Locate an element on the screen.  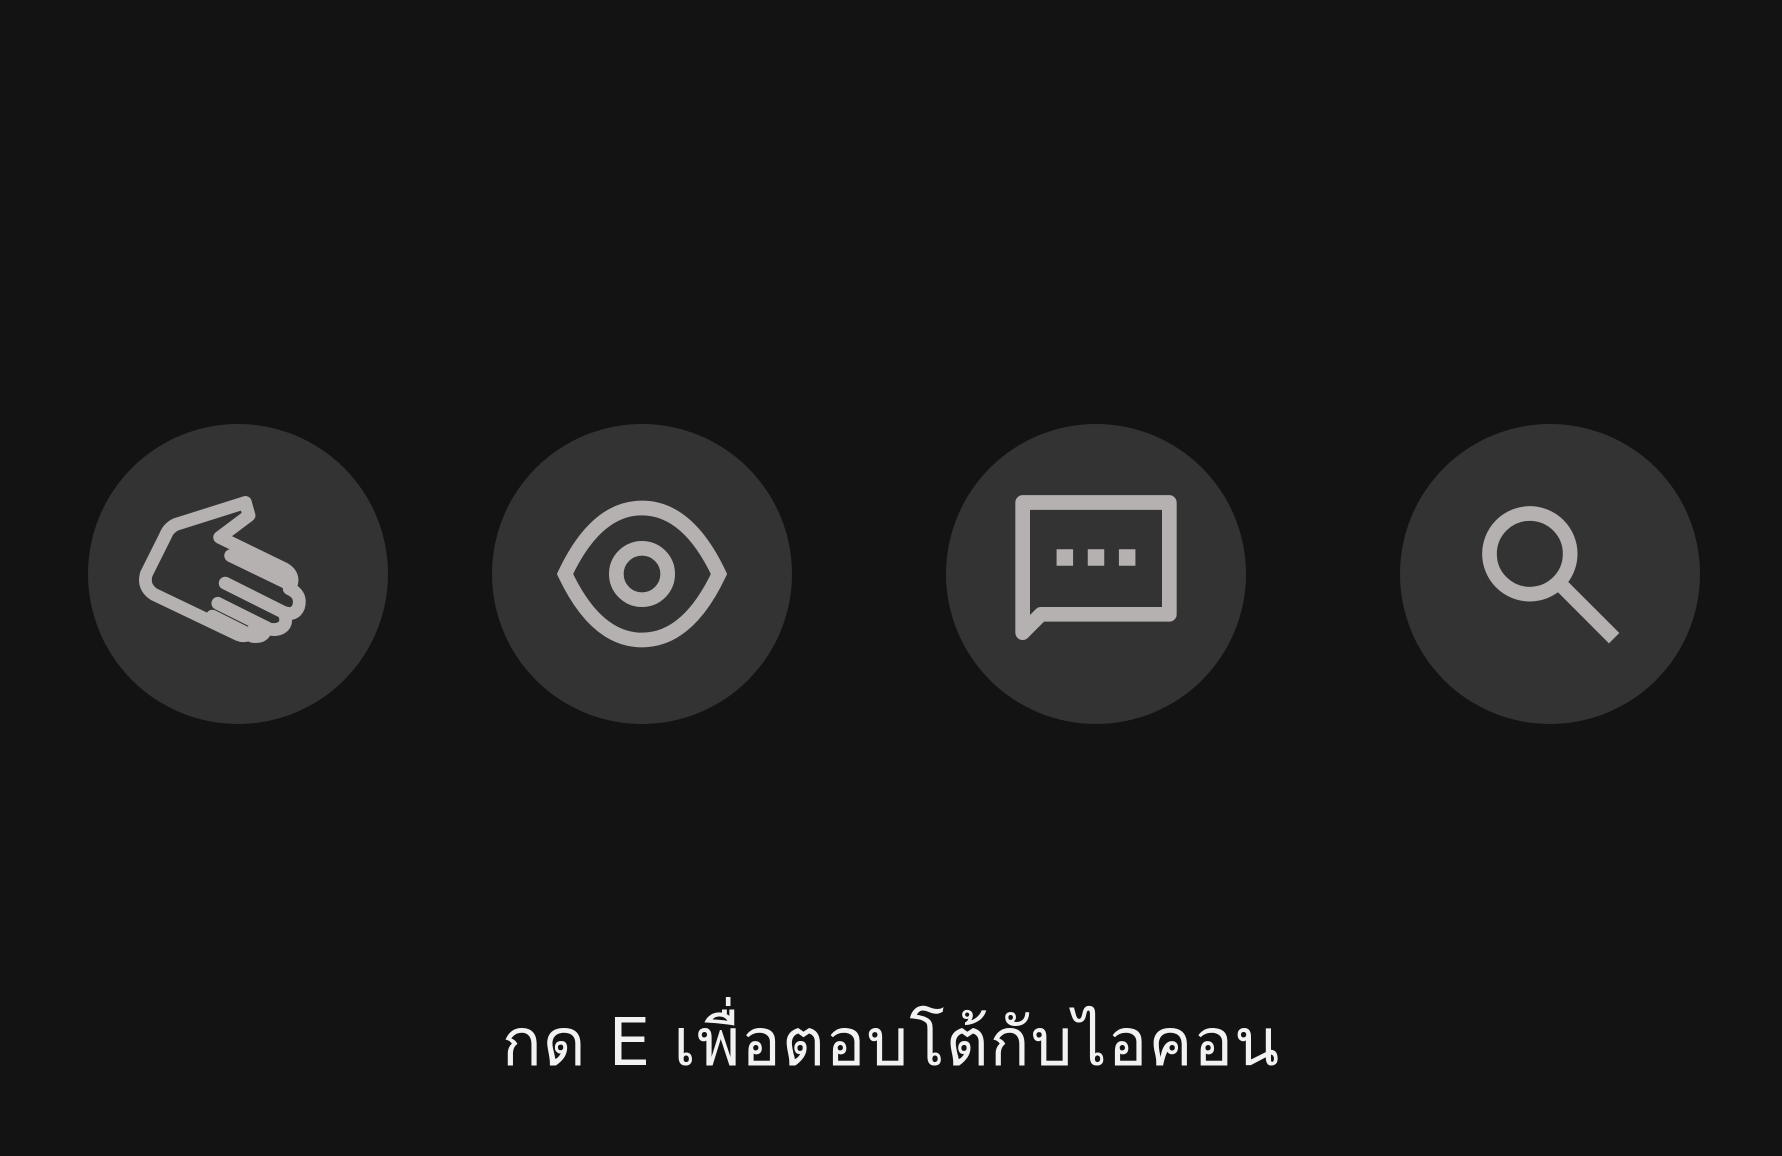
search-icon is located at coordinates (1551, 575).